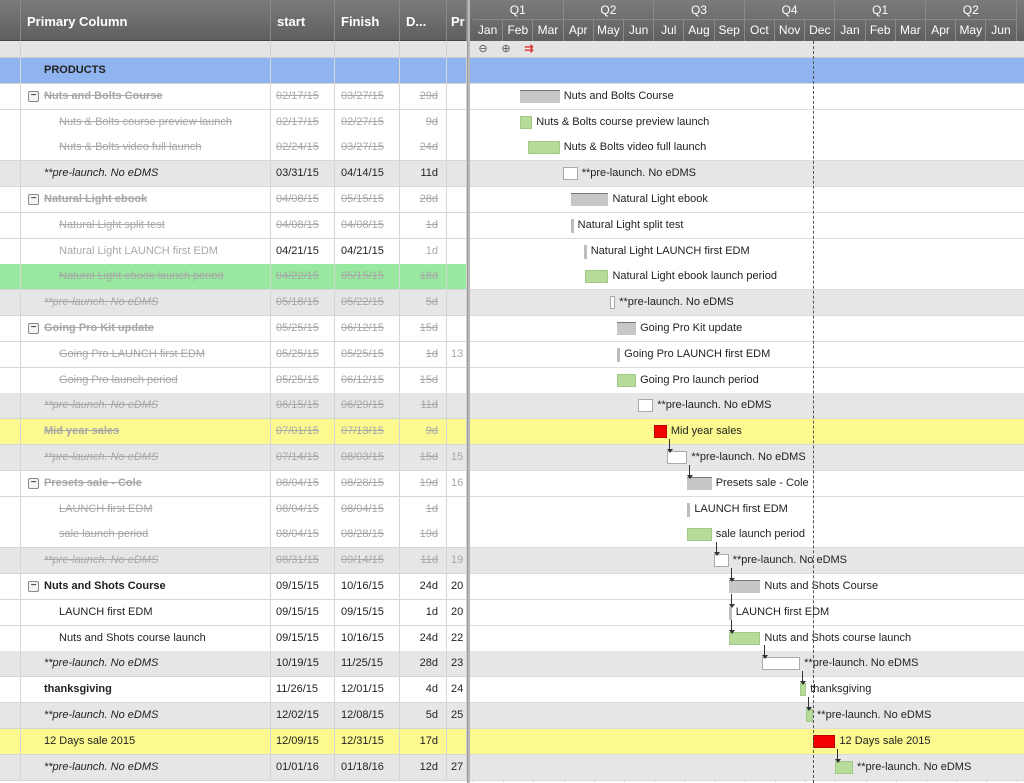 This screenshot has height=783, width=1024. What do you see at coordinates (367, 20) in the screenshot?
I see `column-header-finish: Finish` at bounding box center [367, 20].